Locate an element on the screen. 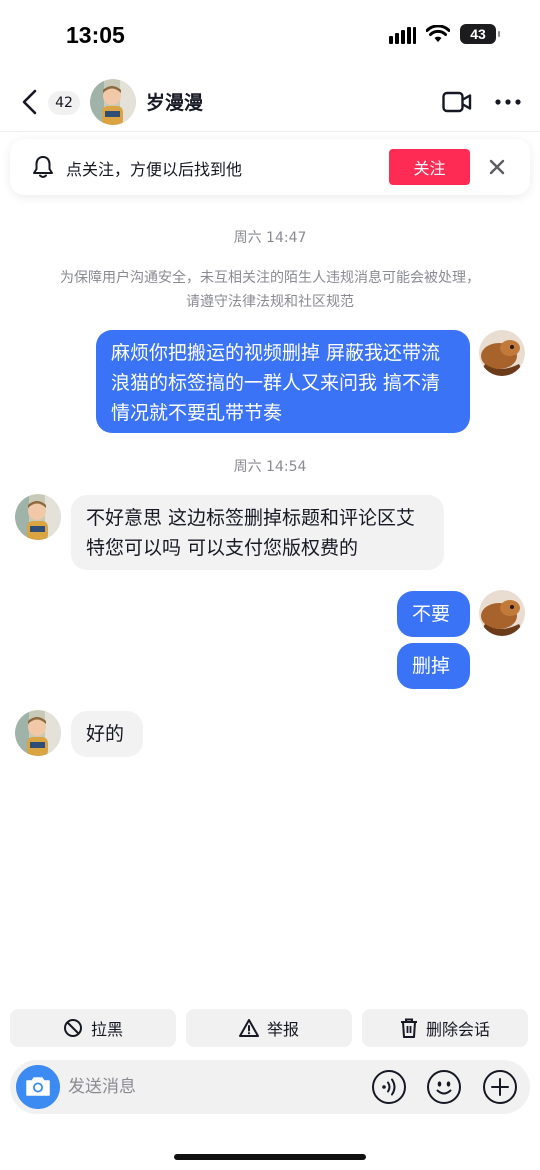 This screenshot has width=540, height=1170. message-bubble-sent: 不要 is located at coordinates (433, 614).